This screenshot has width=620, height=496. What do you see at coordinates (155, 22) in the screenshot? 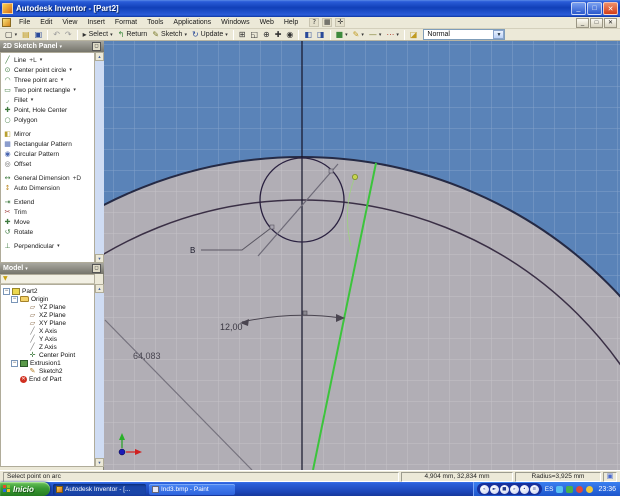
I see `menu-item: Tools` at bounding box center [155, 22].